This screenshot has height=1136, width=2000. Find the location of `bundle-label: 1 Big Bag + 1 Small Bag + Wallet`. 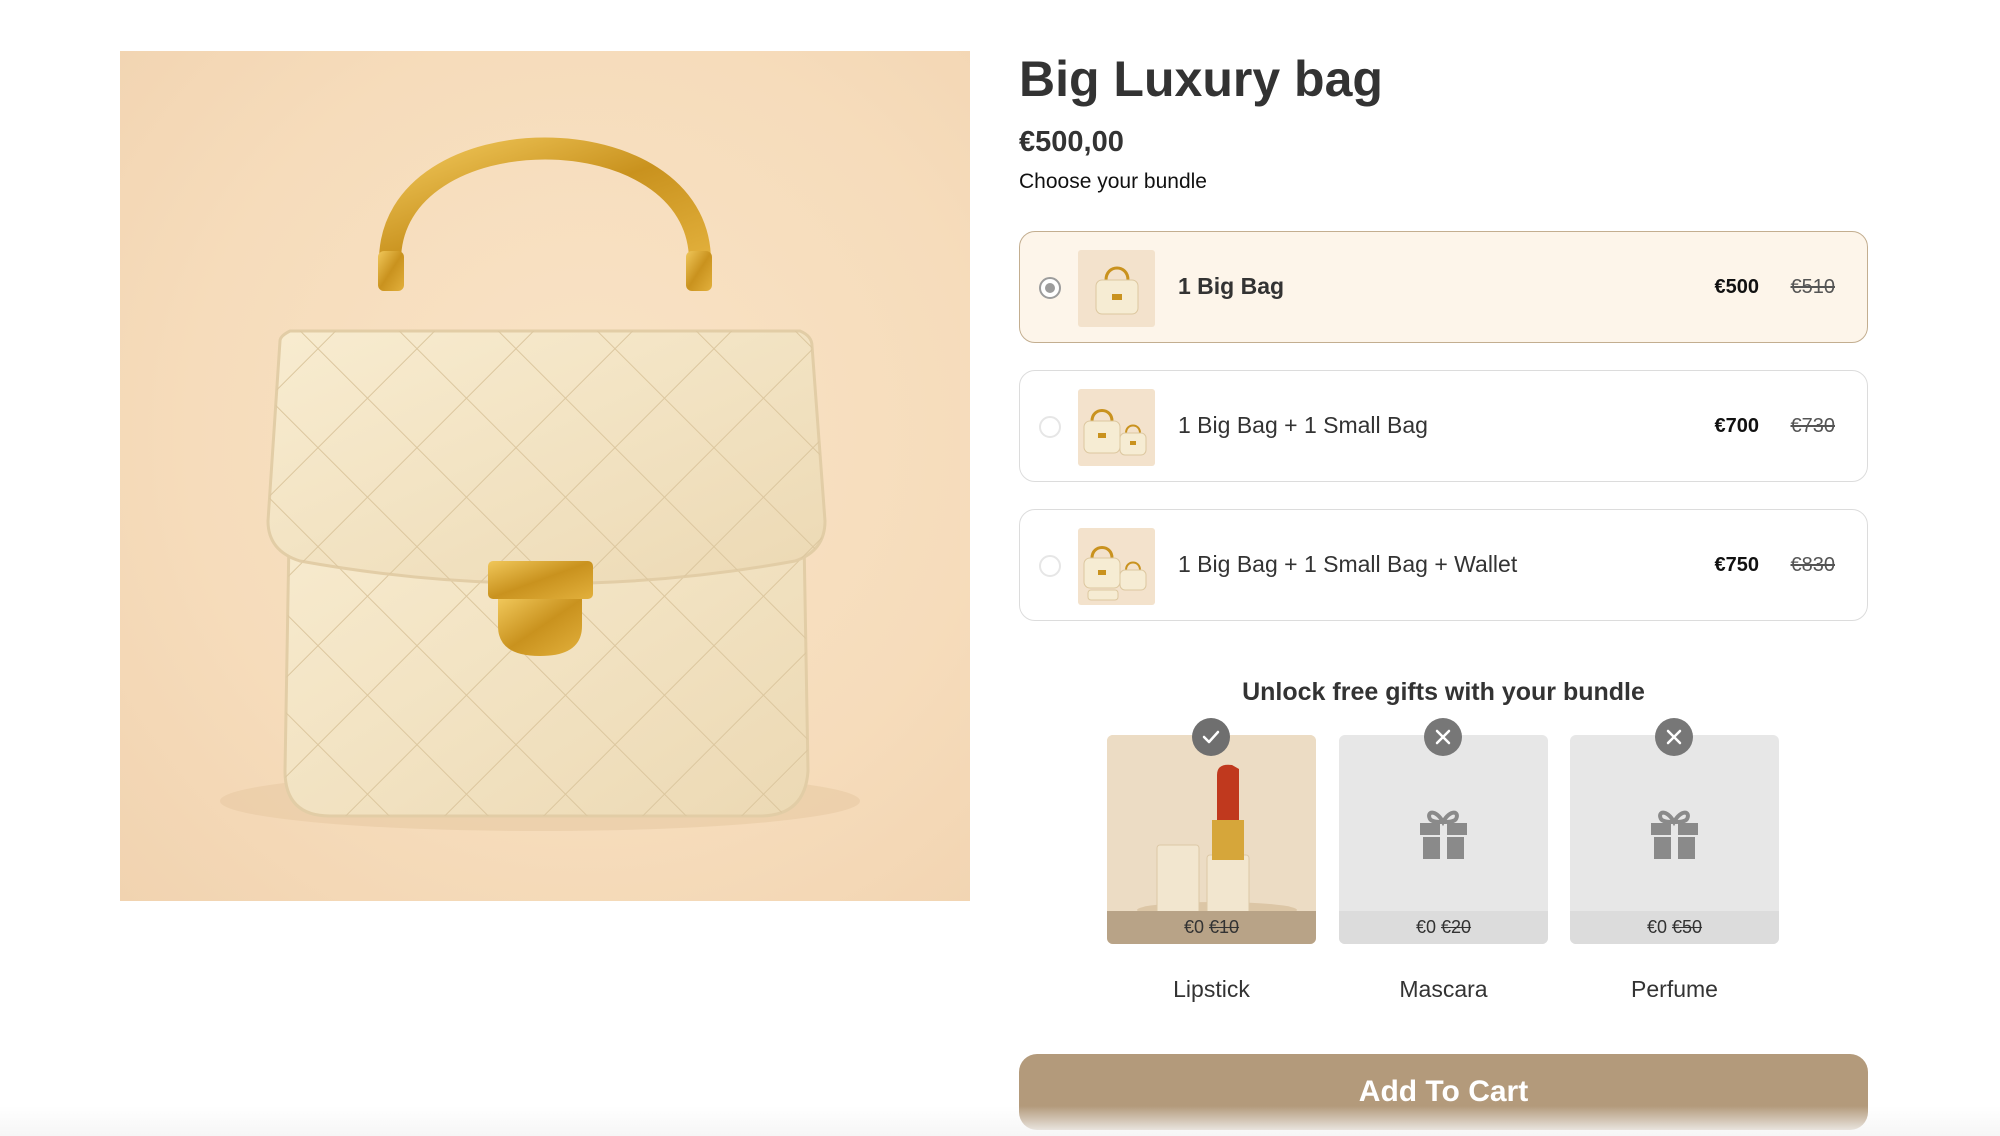

bundle-label: 1 Big Bag + 1 Small Bag + Wallet is located at coordinates (1348, 564).